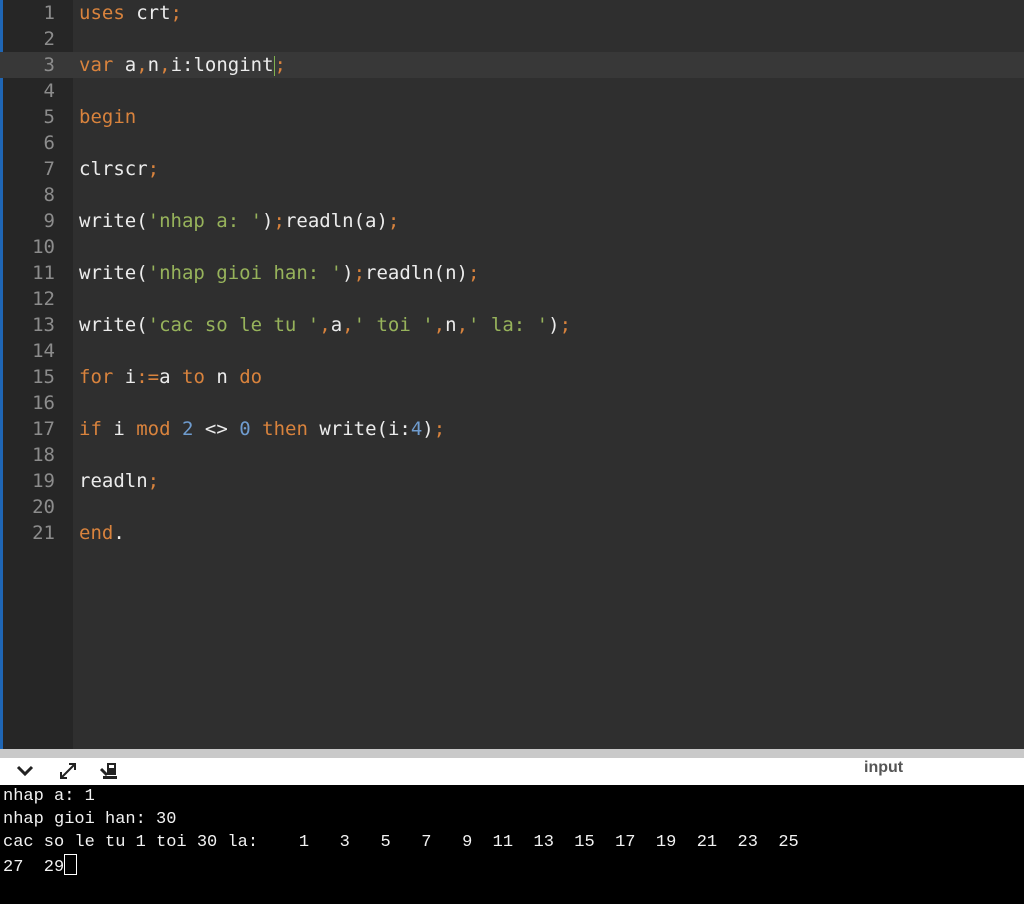 This screenshot has height=904, width=1024. What do you see at coordinates (49, 39) in the screenshot?
I see `line-number: 2` at bounding box center [49, 39].